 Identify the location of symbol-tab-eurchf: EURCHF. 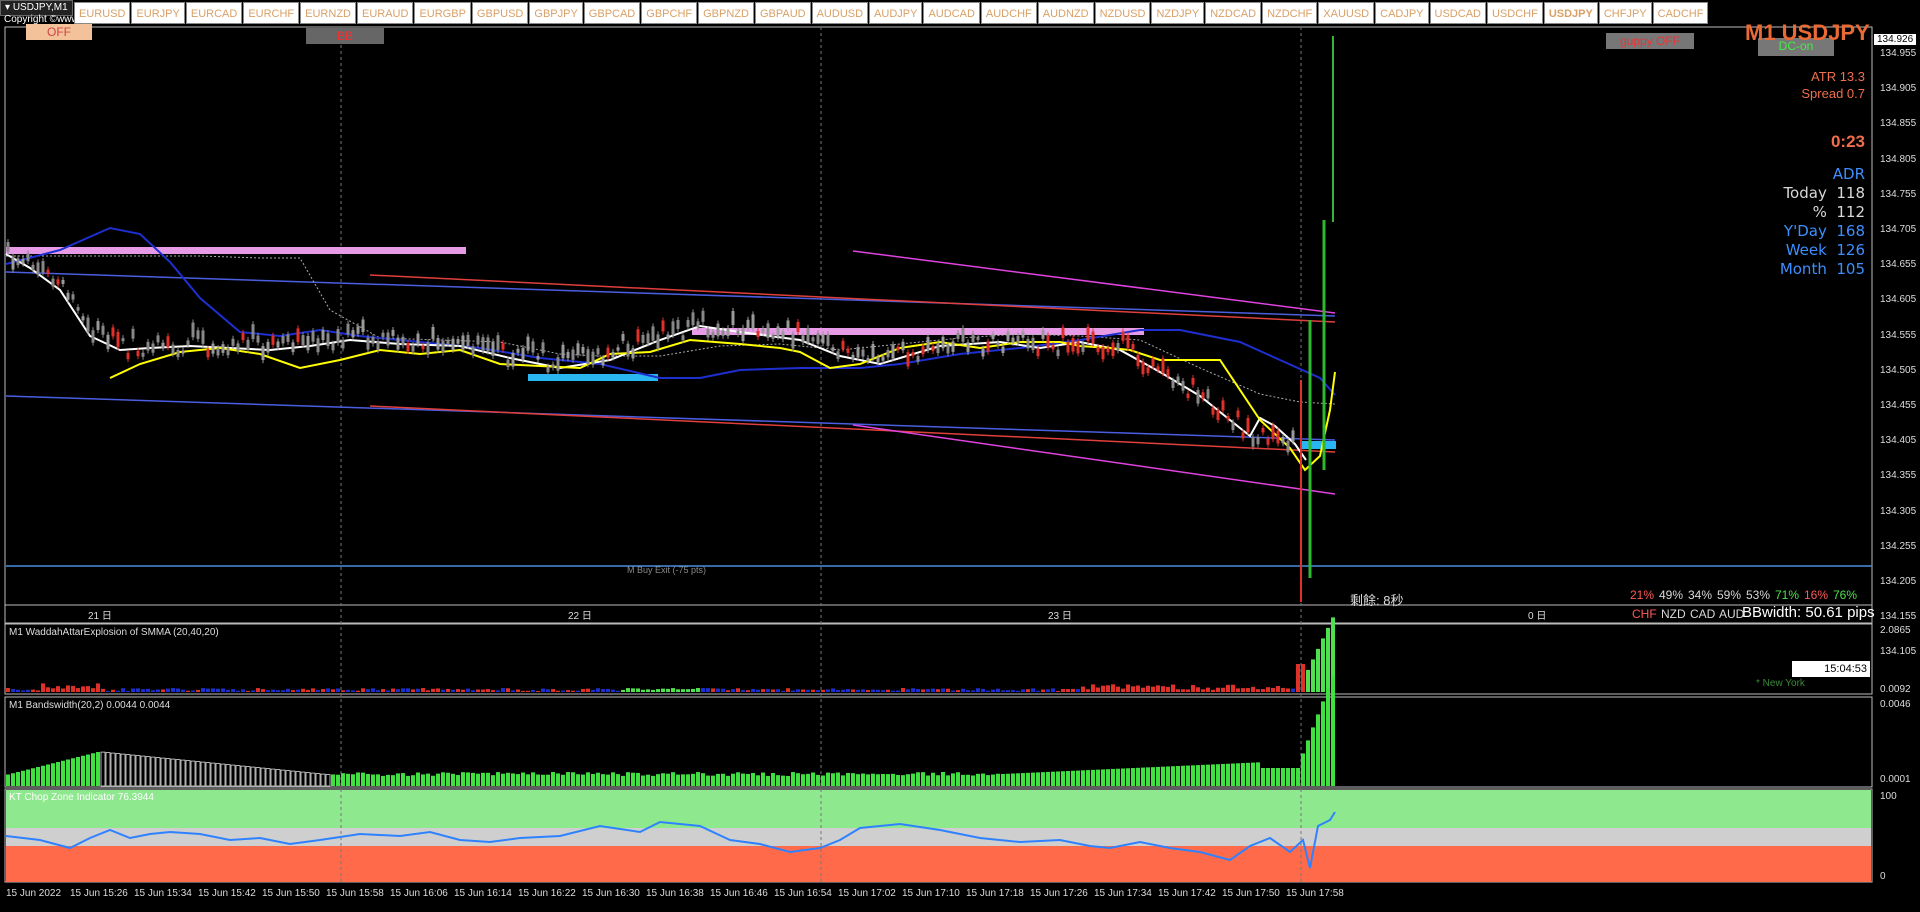
(271, 13).